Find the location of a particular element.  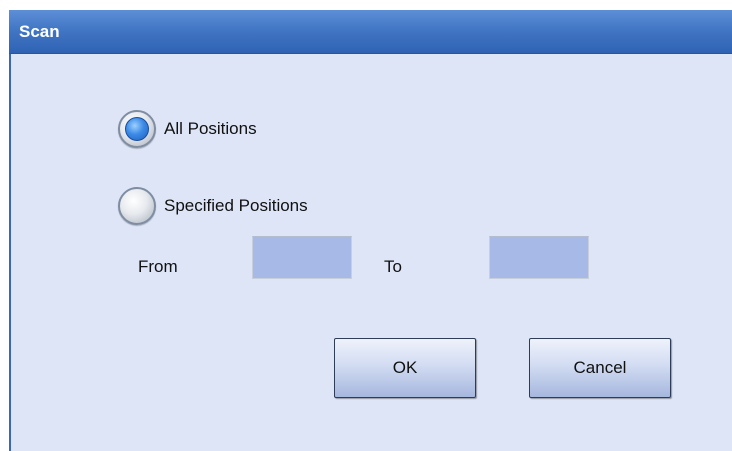

radio-button-specified-positions is located at coordinates (137, 206).